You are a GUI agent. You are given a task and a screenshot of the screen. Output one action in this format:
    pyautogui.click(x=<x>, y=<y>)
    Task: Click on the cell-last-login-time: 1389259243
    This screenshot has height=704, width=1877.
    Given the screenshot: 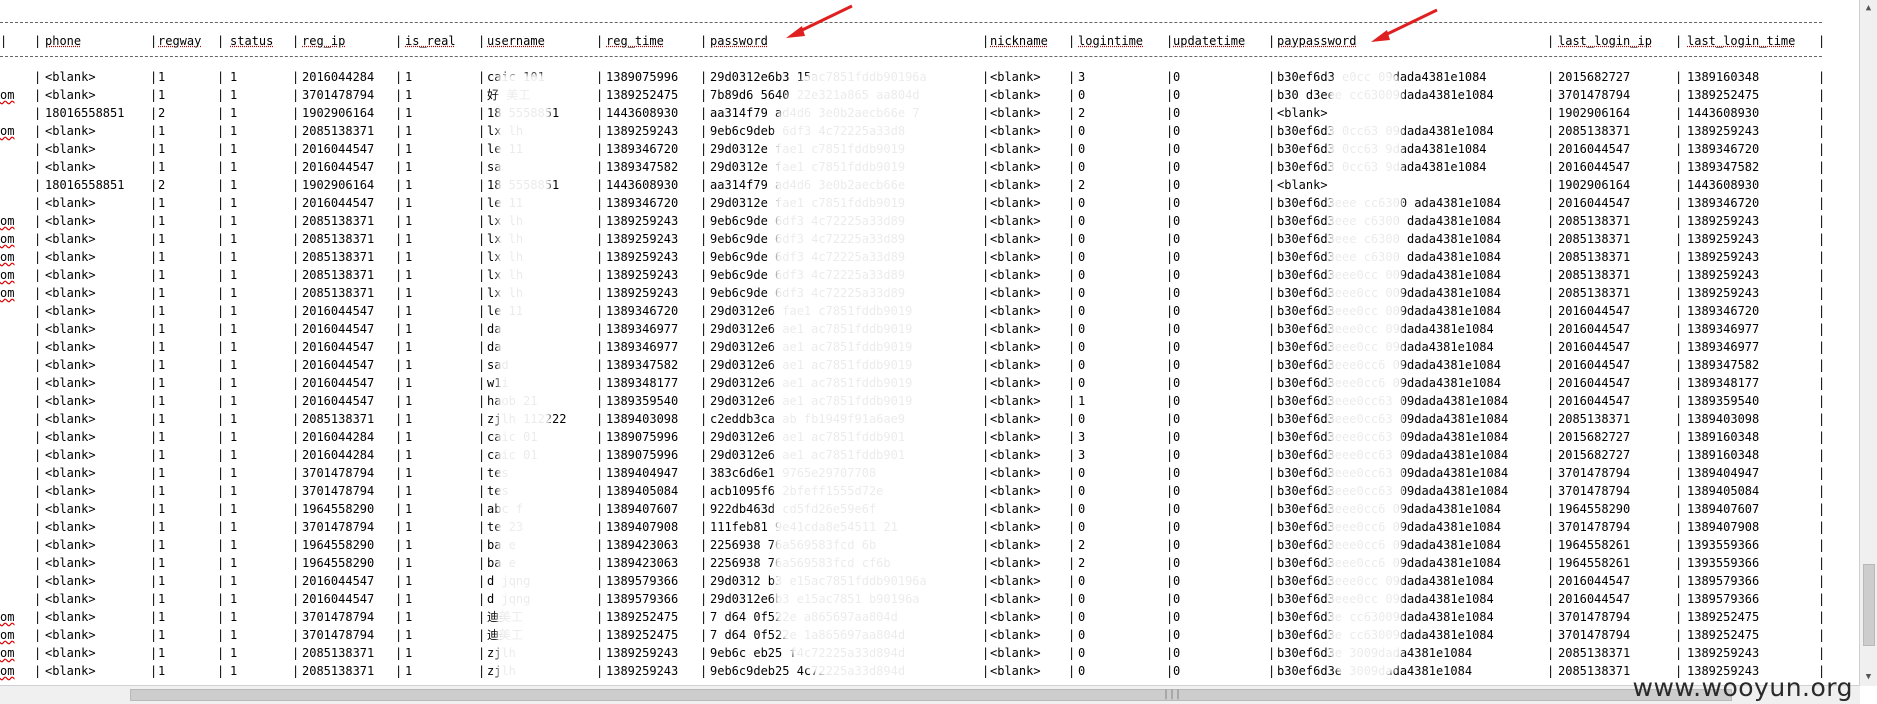 What is the action you would take?
    pyautogui.click(x=1723, y=293)
    